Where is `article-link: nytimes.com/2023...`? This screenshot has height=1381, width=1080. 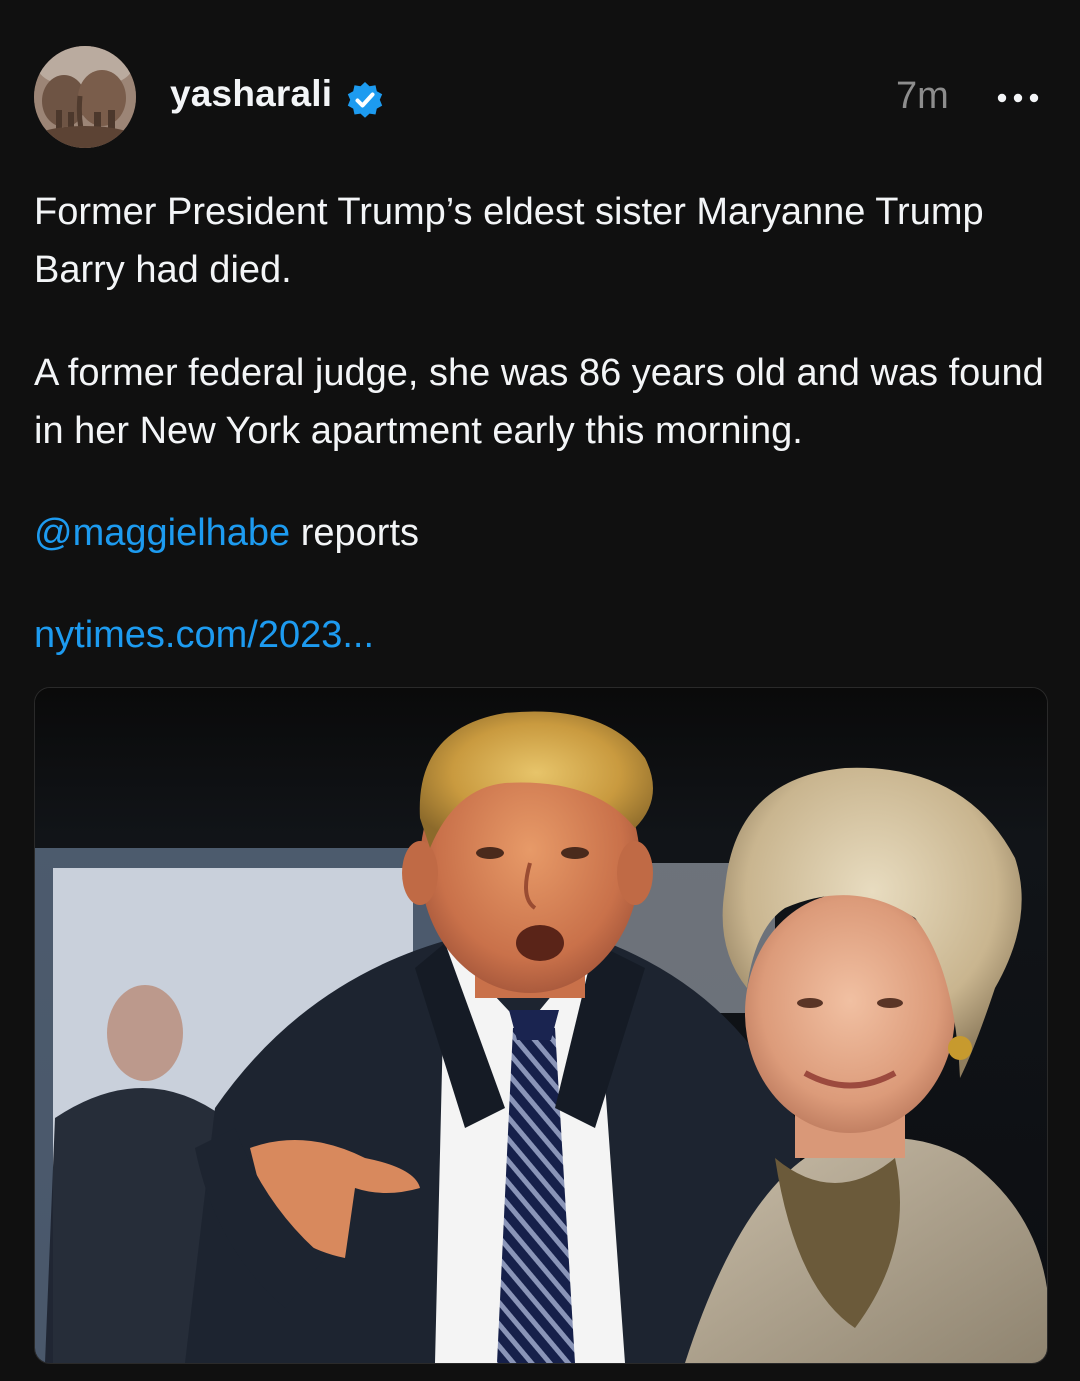 article-link: nytimes.com/2023... is located at coordinates (204, 635).